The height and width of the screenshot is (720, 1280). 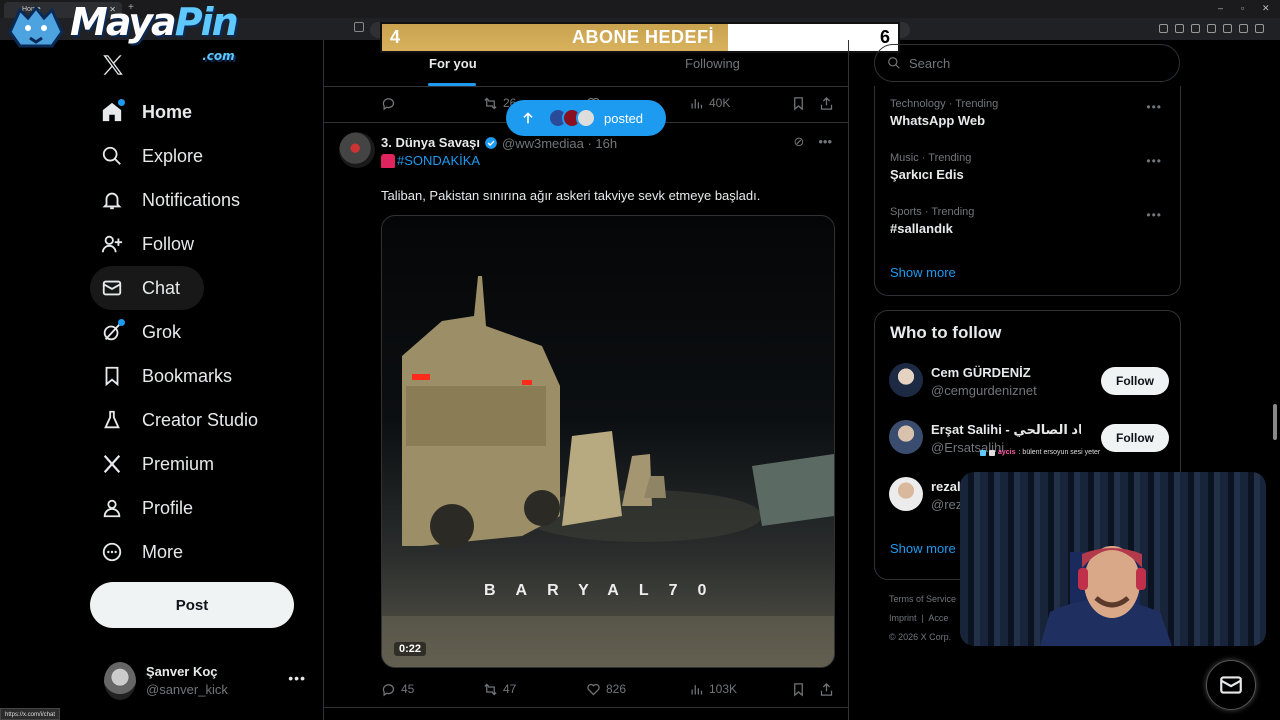 I want to click on repost-button: 47, so click(x=499, y=689).